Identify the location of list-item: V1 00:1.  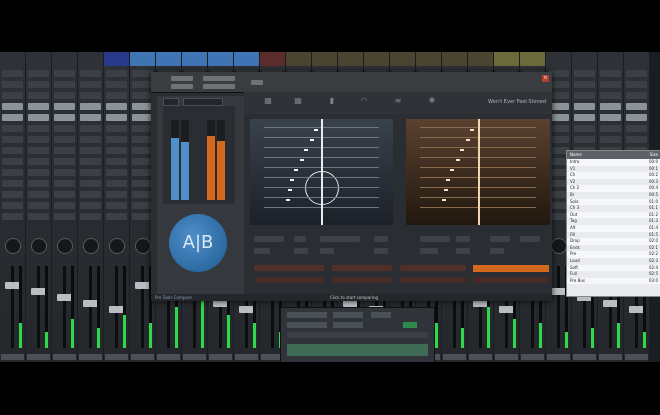
(613, 169).